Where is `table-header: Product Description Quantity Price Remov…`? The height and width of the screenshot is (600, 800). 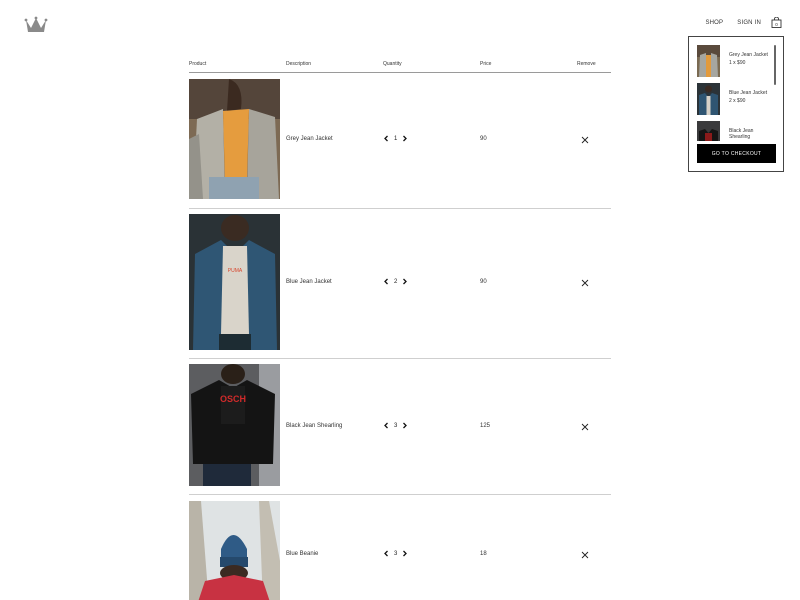
table-header: Product Description Quantity Price Remov… is located at coordinates (400, 64).